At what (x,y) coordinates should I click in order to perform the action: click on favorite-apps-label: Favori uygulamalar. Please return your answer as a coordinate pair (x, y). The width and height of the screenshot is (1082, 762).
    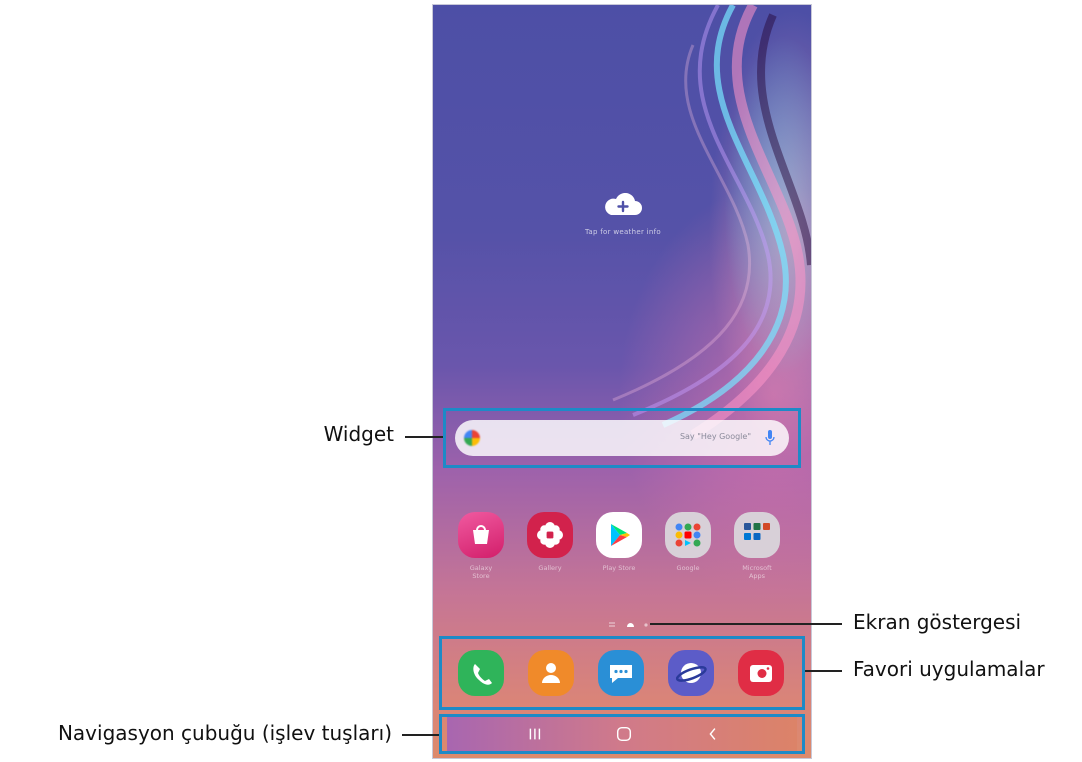
    Looking at the image, I should click on (949, 669).